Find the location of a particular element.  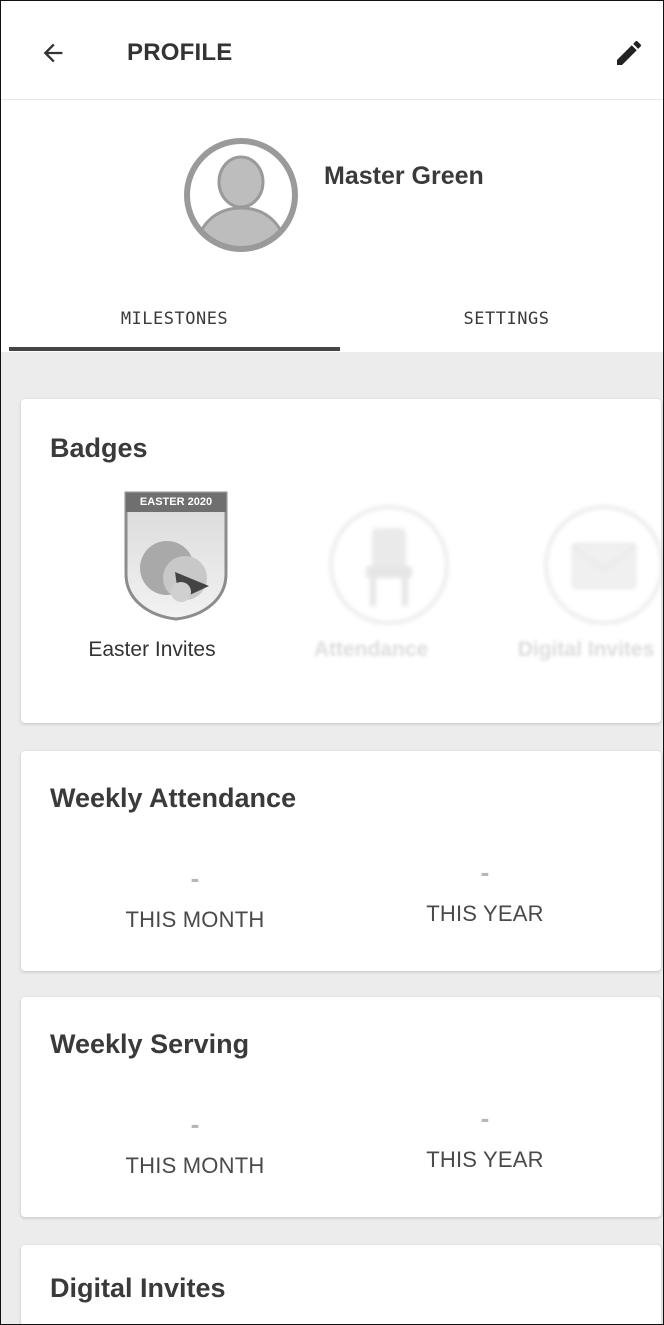

envelope-badge-icon is located at coordinates (603, 565).